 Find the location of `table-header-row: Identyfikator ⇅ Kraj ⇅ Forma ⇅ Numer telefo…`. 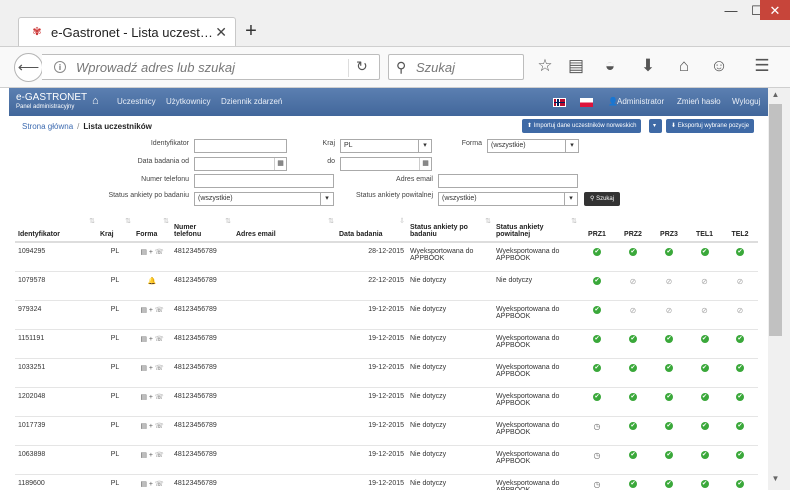

table-header-row: Identyfikator ⇅ Kraj ⇅ Forma ⇅ Numer telefo… is located at coordinates (386, 228).